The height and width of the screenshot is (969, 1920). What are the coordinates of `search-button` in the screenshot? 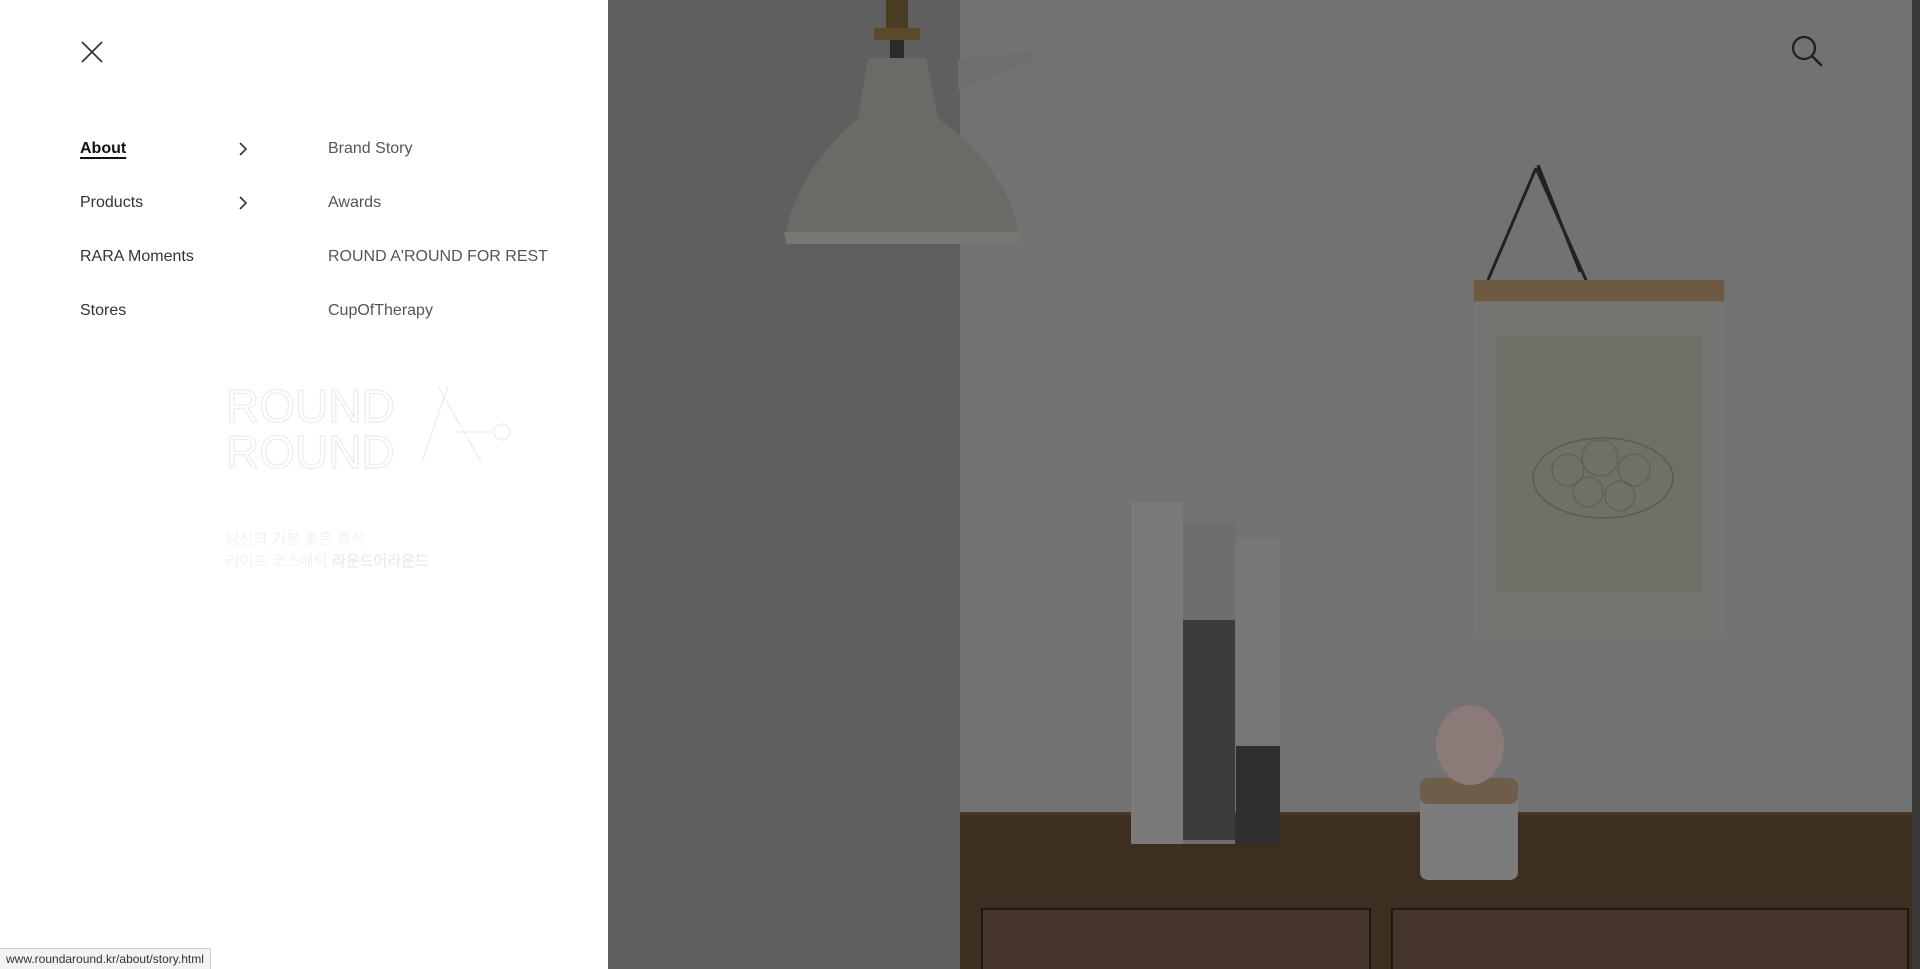 It's located at (1807, 51).